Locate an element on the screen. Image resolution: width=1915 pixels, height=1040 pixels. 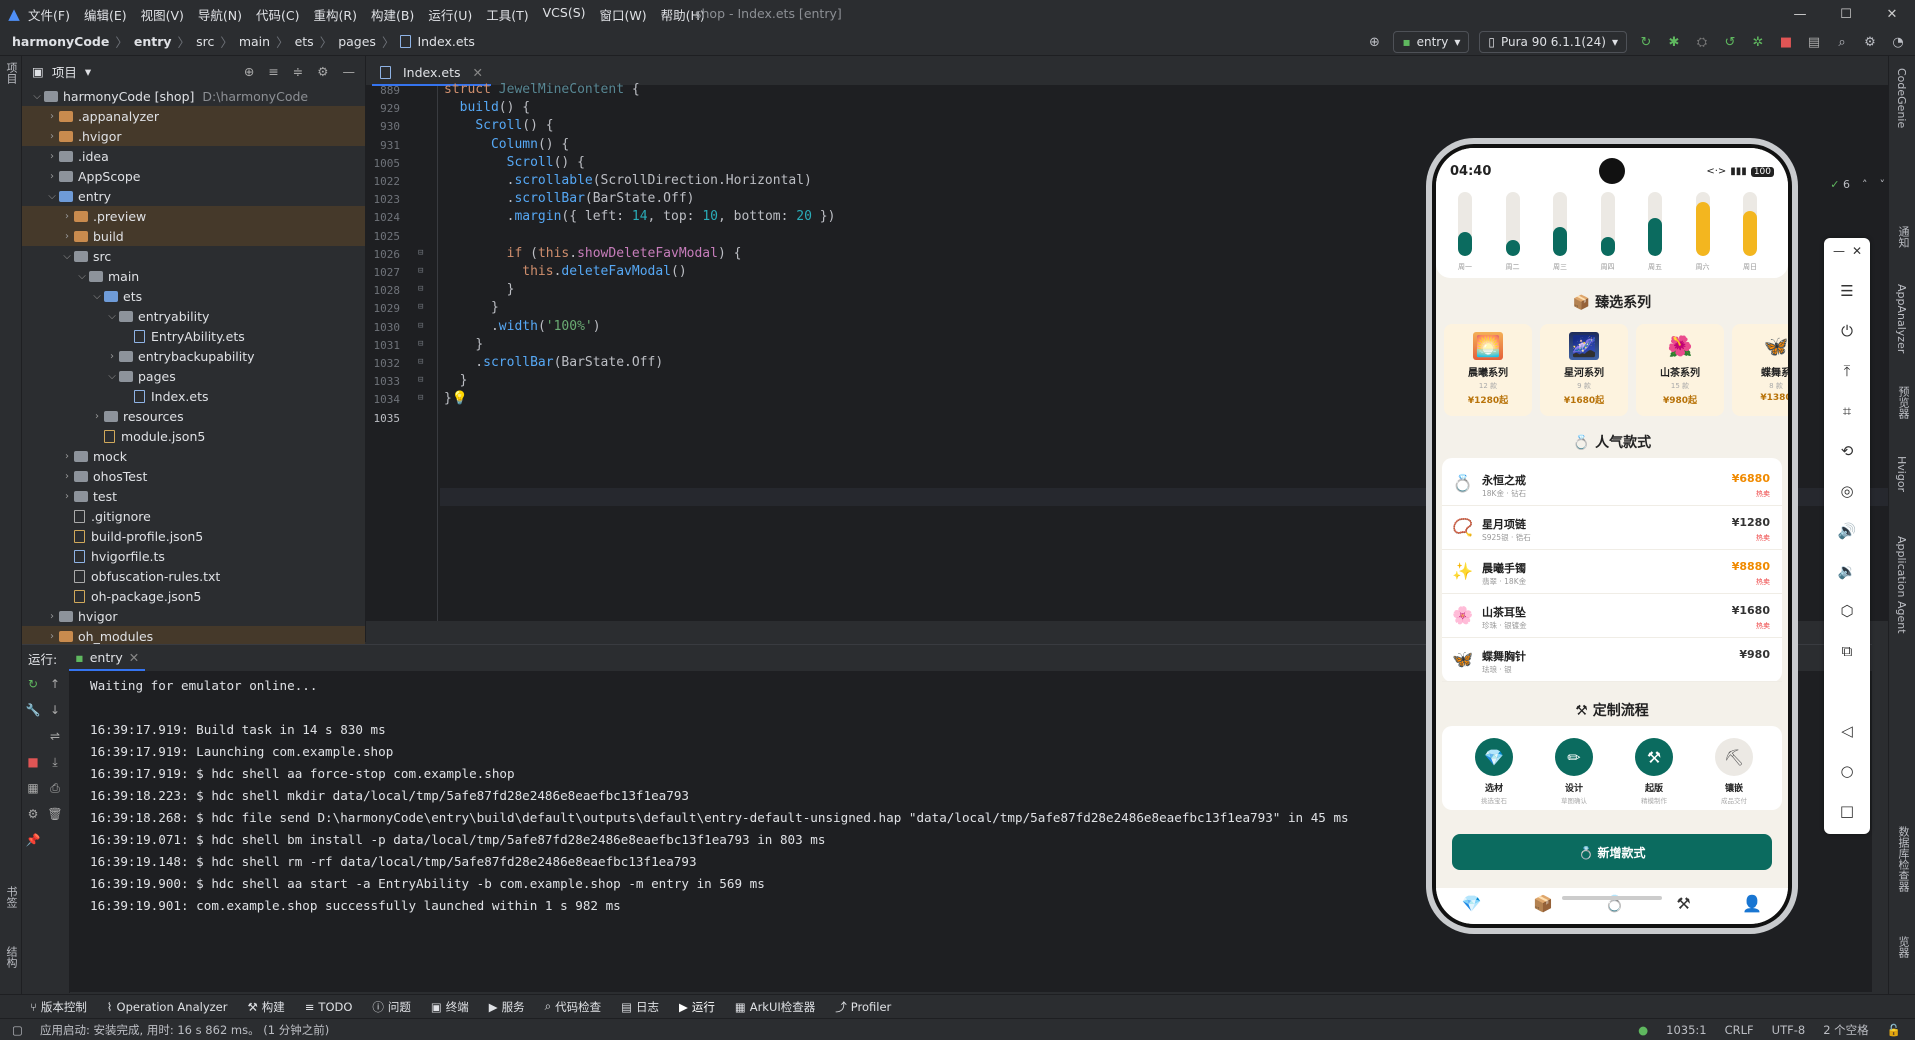
bottom-tab: ⌕ 代码检查 is located at coordinates (573, 1007).